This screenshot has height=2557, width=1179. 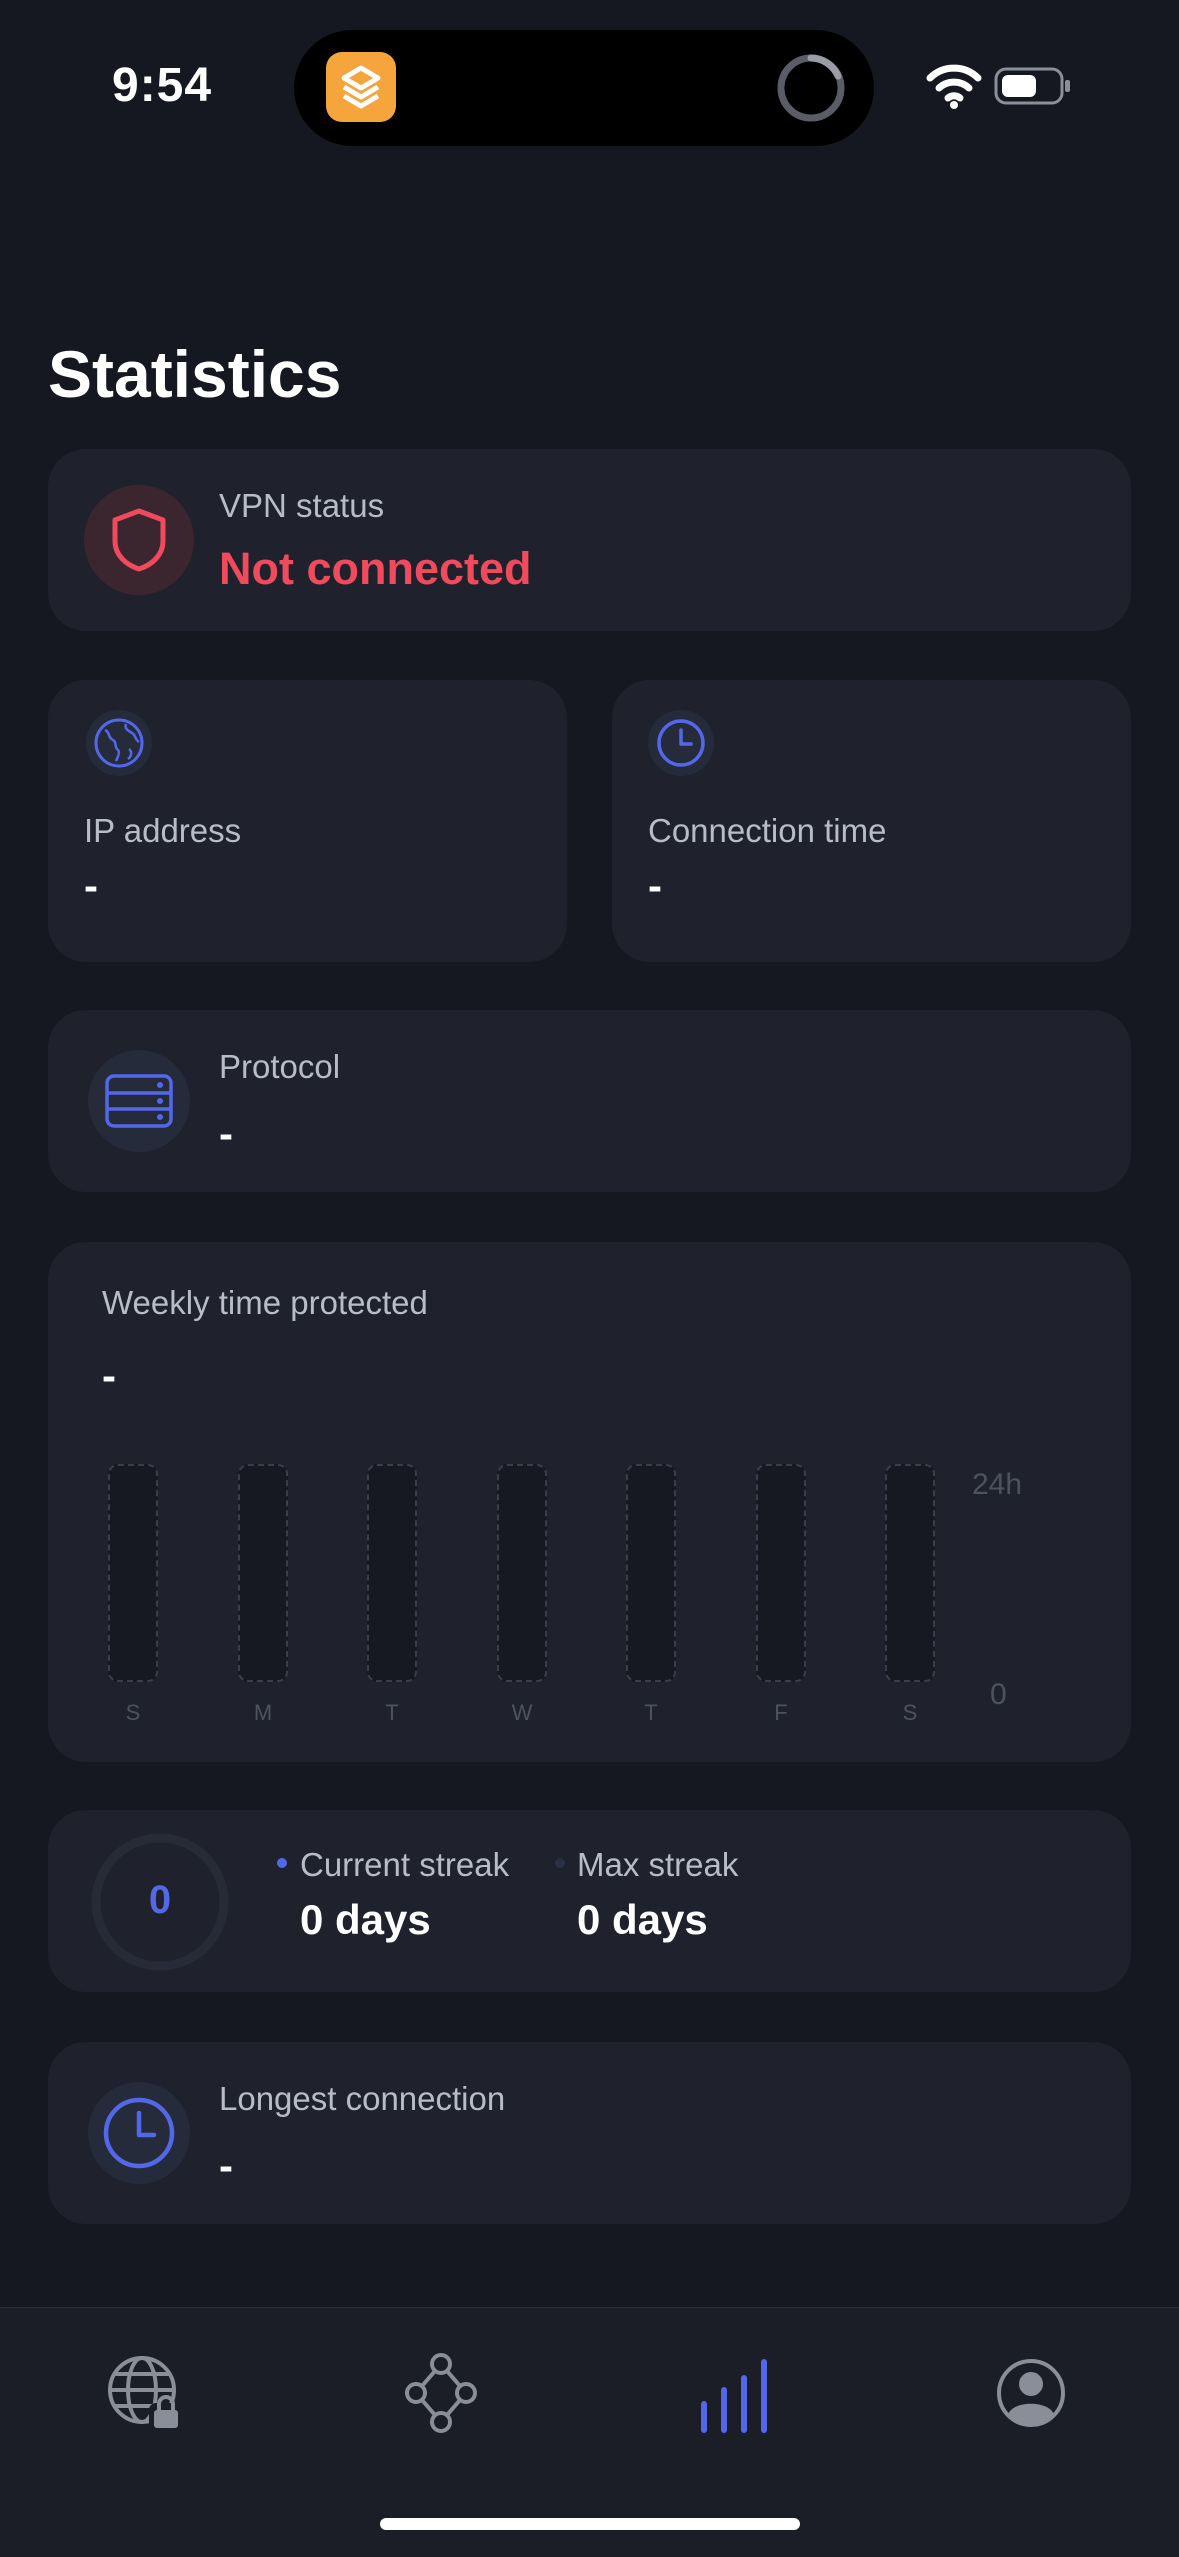 I want to click on current-streak-label: Current streak, so click(x=405, y=1864).